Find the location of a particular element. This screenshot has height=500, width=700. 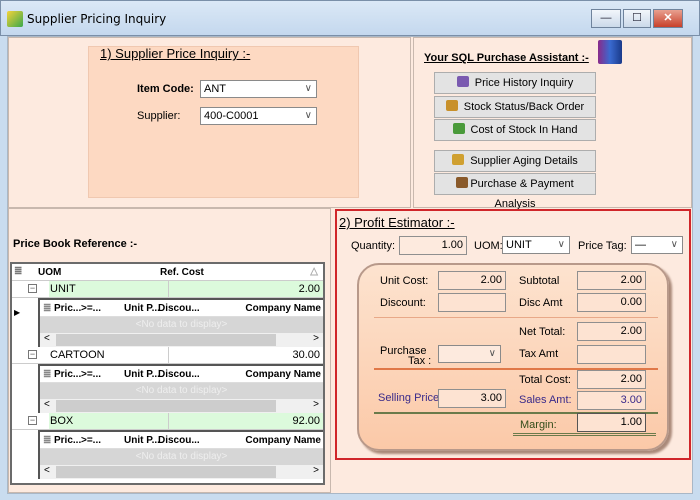

unit-cost-input: 2.00 is located at coordinates (472, 280).